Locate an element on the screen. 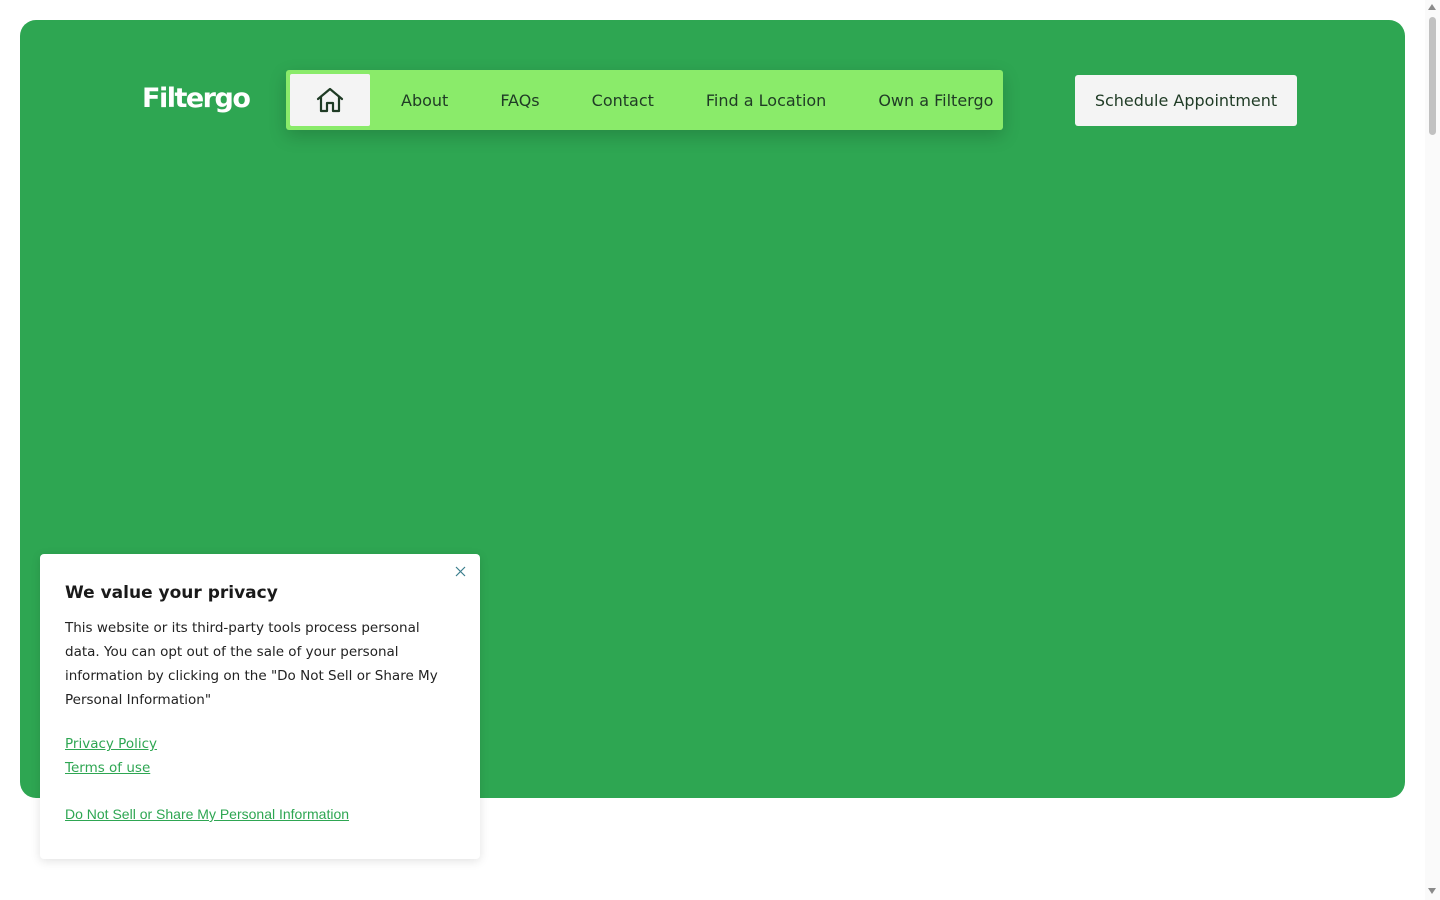 The height and width of the screenshot is (900, 1440). scroll-up-arrow-icon is located at coordinates (1432, 7).